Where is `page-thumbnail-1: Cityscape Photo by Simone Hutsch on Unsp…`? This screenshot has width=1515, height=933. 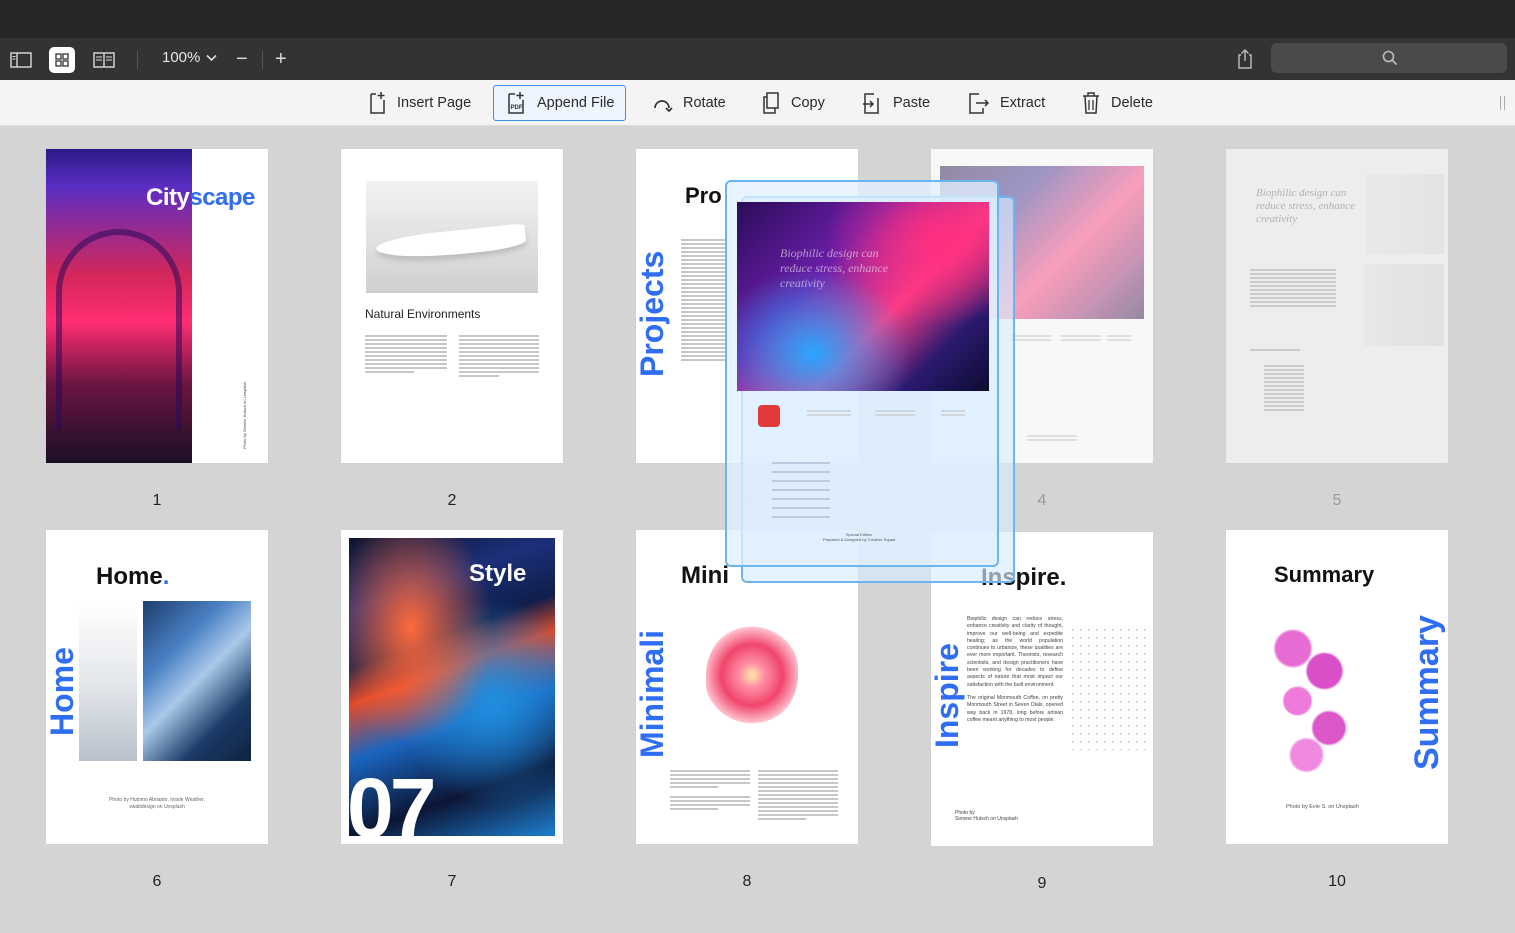
page-thumbnail-1: Cityscape Photo by Simone Hutsch on Unsp… is located at coordinates (157, 306).